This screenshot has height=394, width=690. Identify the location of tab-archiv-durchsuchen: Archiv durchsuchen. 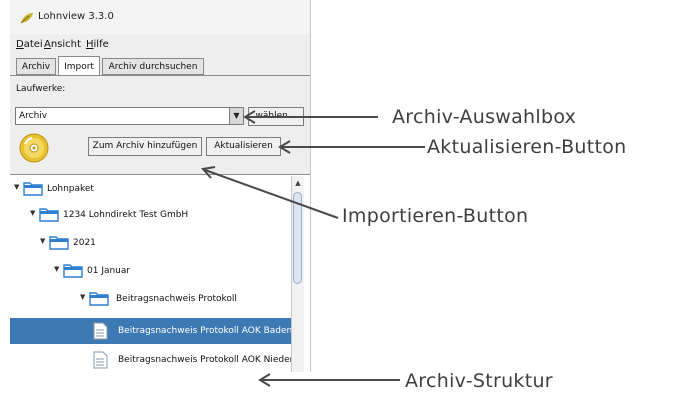
(153, 66).